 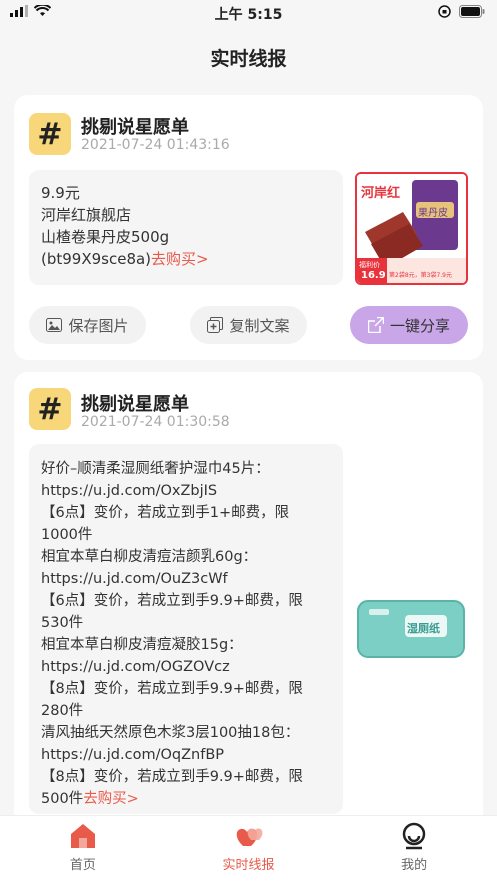 What do you see at coordinates (414, 865) in the screenshot?
I see `tab-mine-label: 我的` at bounding box center [414, 865].